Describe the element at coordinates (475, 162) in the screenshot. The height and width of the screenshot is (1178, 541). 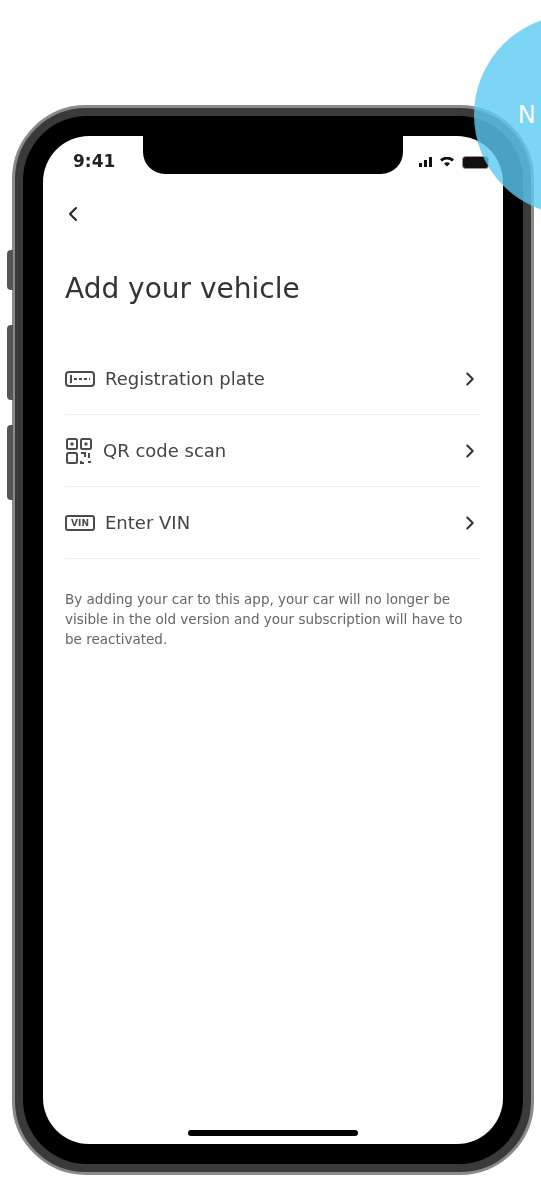
I see `battery-icon` at that location.